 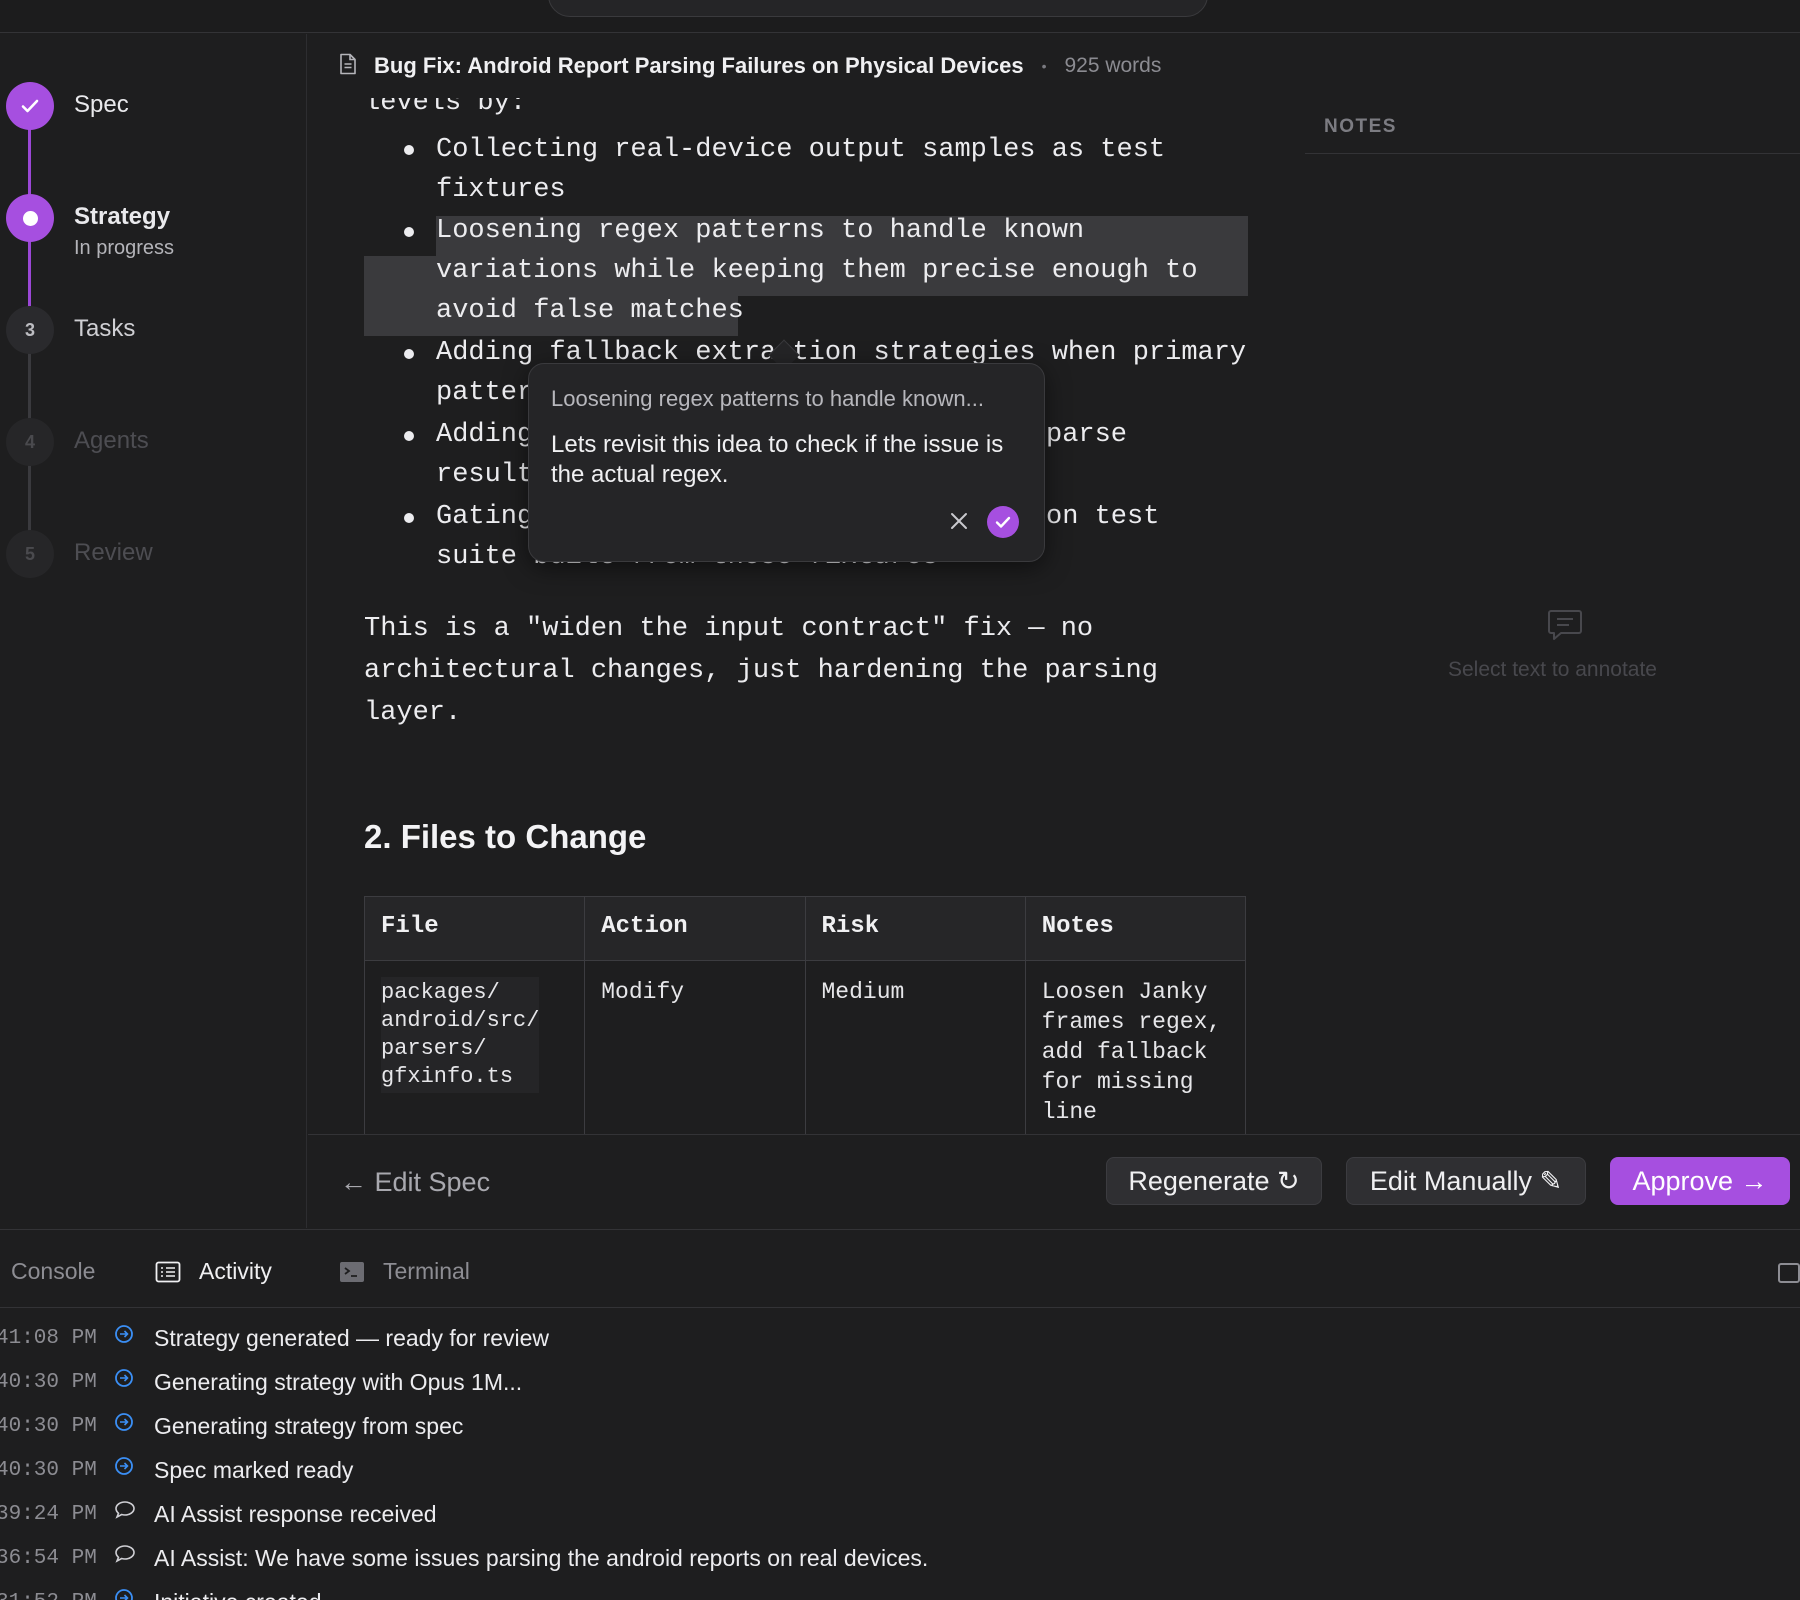 What do you see at coordinates (915, 928) in the screenshot?
I see `table-header: Risk` at bounding box center [915, 928].